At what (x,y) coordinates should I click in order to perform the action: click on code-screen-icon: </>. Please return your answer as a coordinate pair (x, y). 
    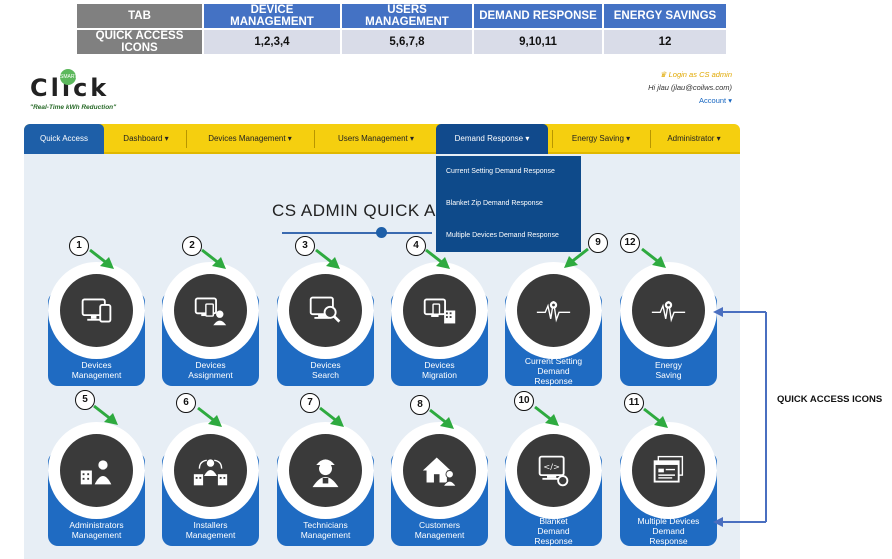
    Looking at the image, I should click on (553, 471).